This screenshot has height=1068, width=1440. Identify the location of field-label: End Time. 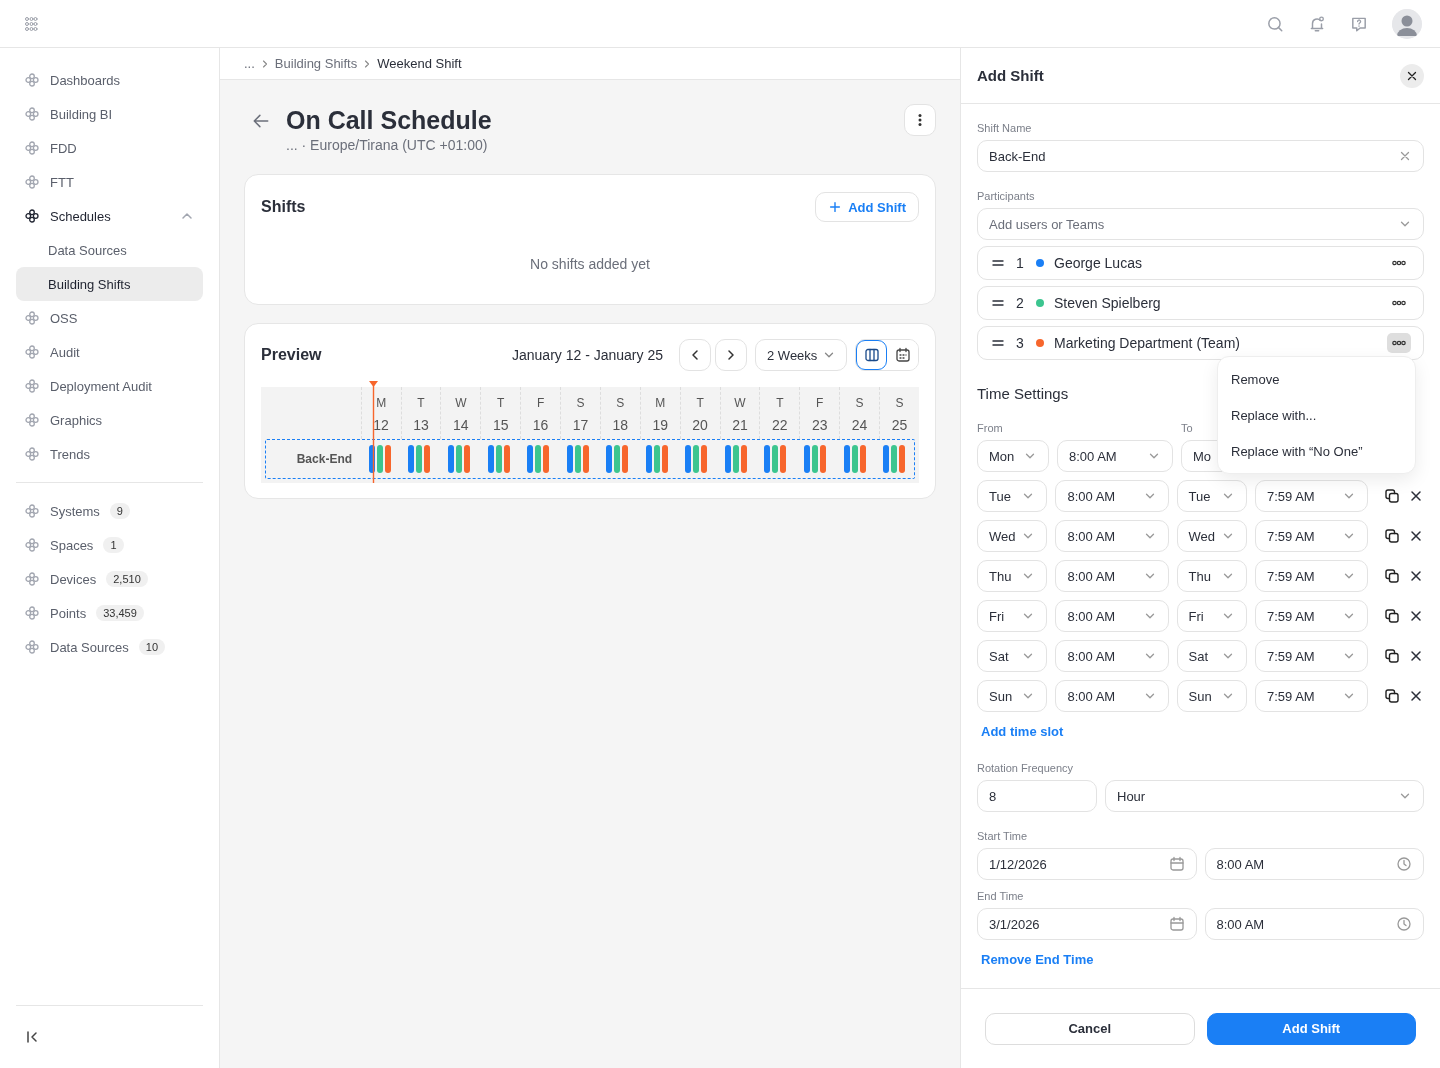
(1001, 896).